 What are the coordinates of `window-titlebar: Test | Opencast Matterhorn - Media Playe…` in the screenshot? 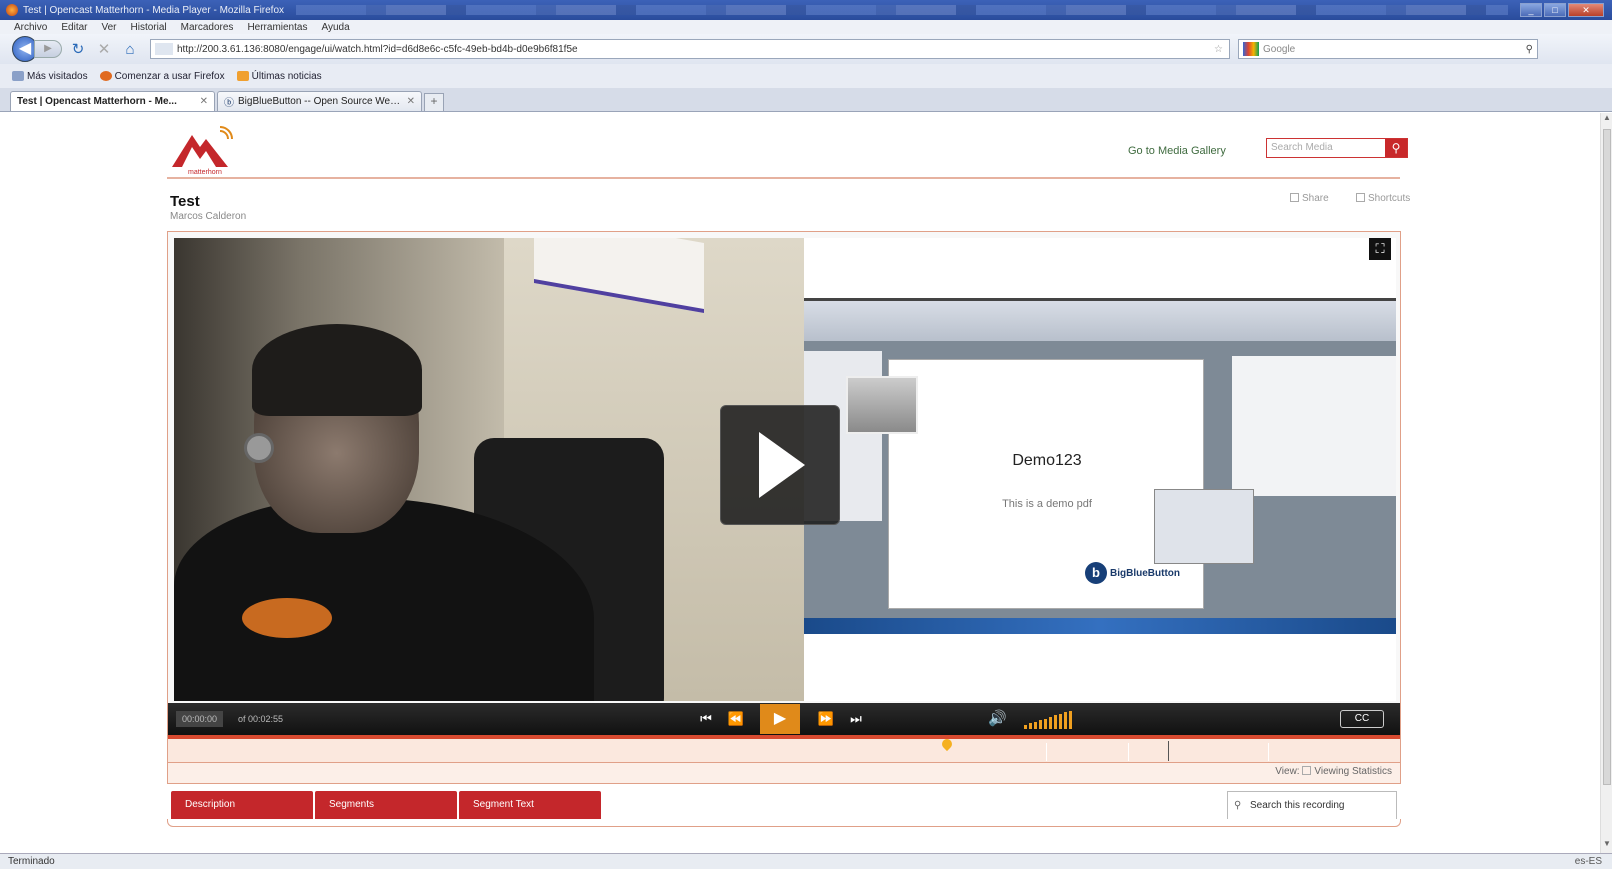 It's located at (806, 10).